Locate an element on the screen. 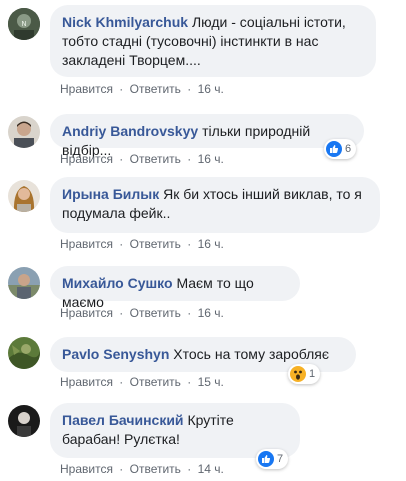 Image resolution: width=406 pixels, height=481 pixels. reaction-count-text: 7 is located at coordinates (280, 459).